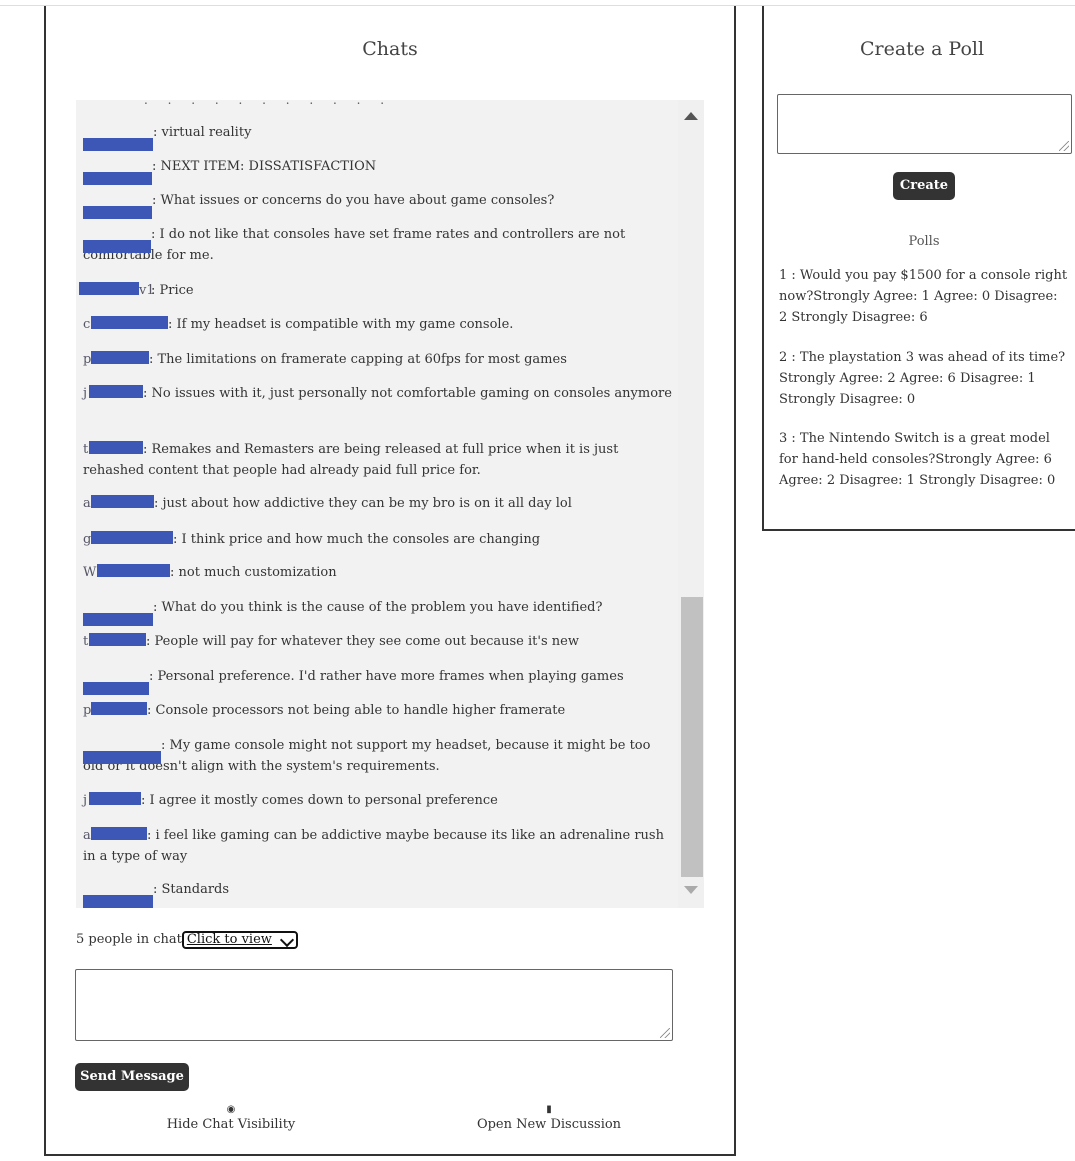 The width and height of the screenshot is (1075, 1161). What do you see at coordinates (691, 504) in the screenshot?
I see `chat-scrollbar` at bounding box center [691, 504].